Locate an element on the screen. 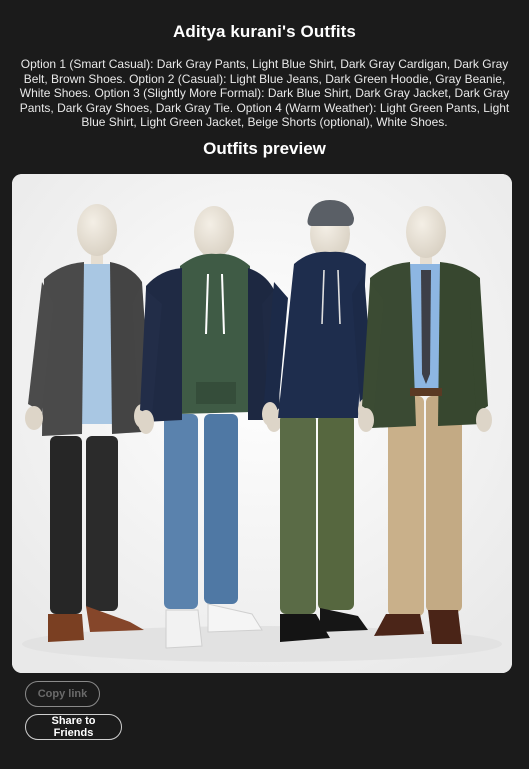 Image resolution: width=529 pixels, height=769 pixels. share-to-friends-button: Share to Friends is located at coordinates (73, 727).